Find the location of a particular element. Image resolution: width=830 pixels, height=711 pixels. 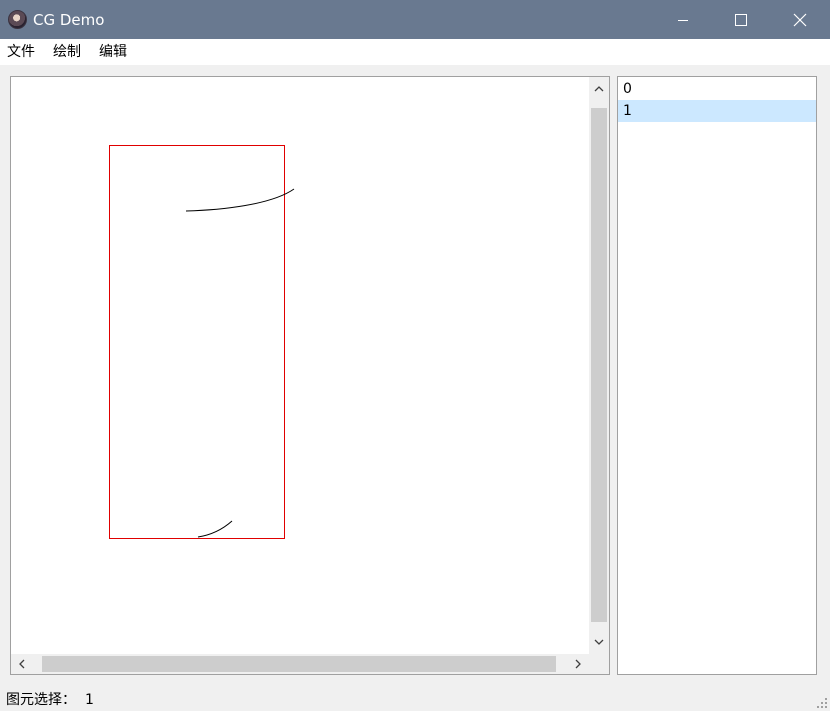

minimize-icon is located at coordinates (683, 20).